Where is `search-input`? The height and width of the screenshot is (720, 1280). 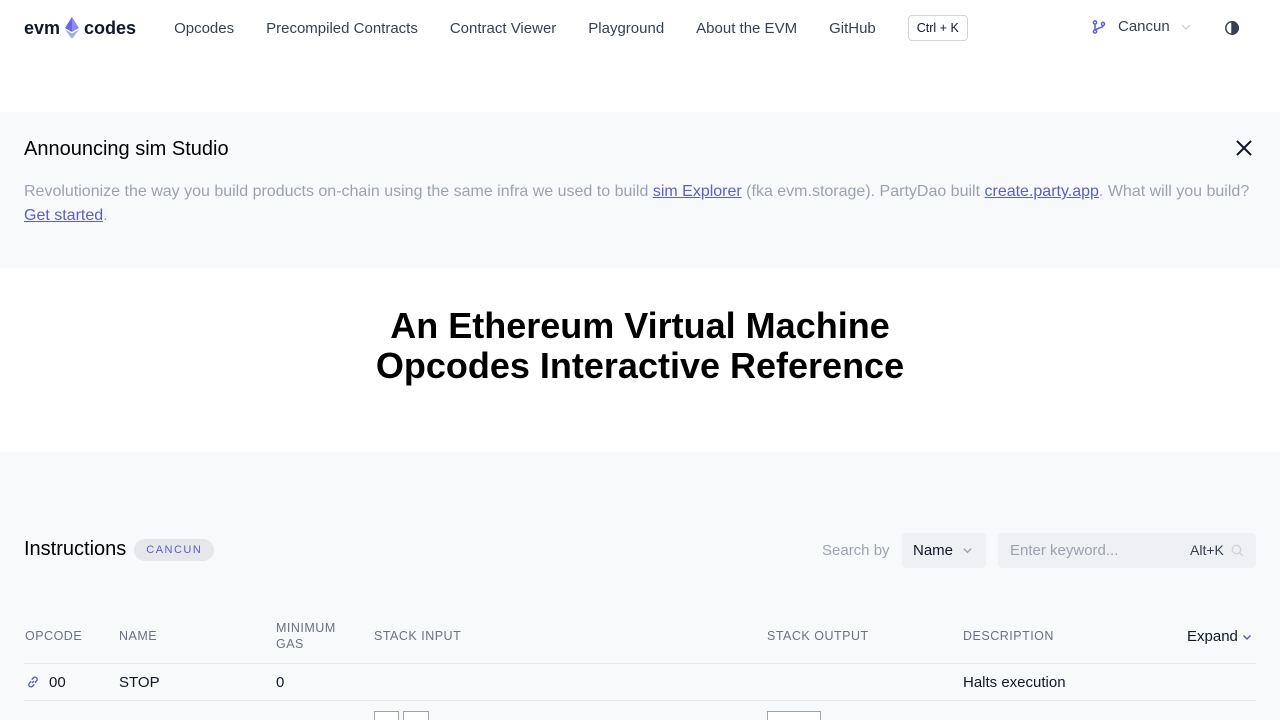 search-input is located at coordinates (1088, 550).